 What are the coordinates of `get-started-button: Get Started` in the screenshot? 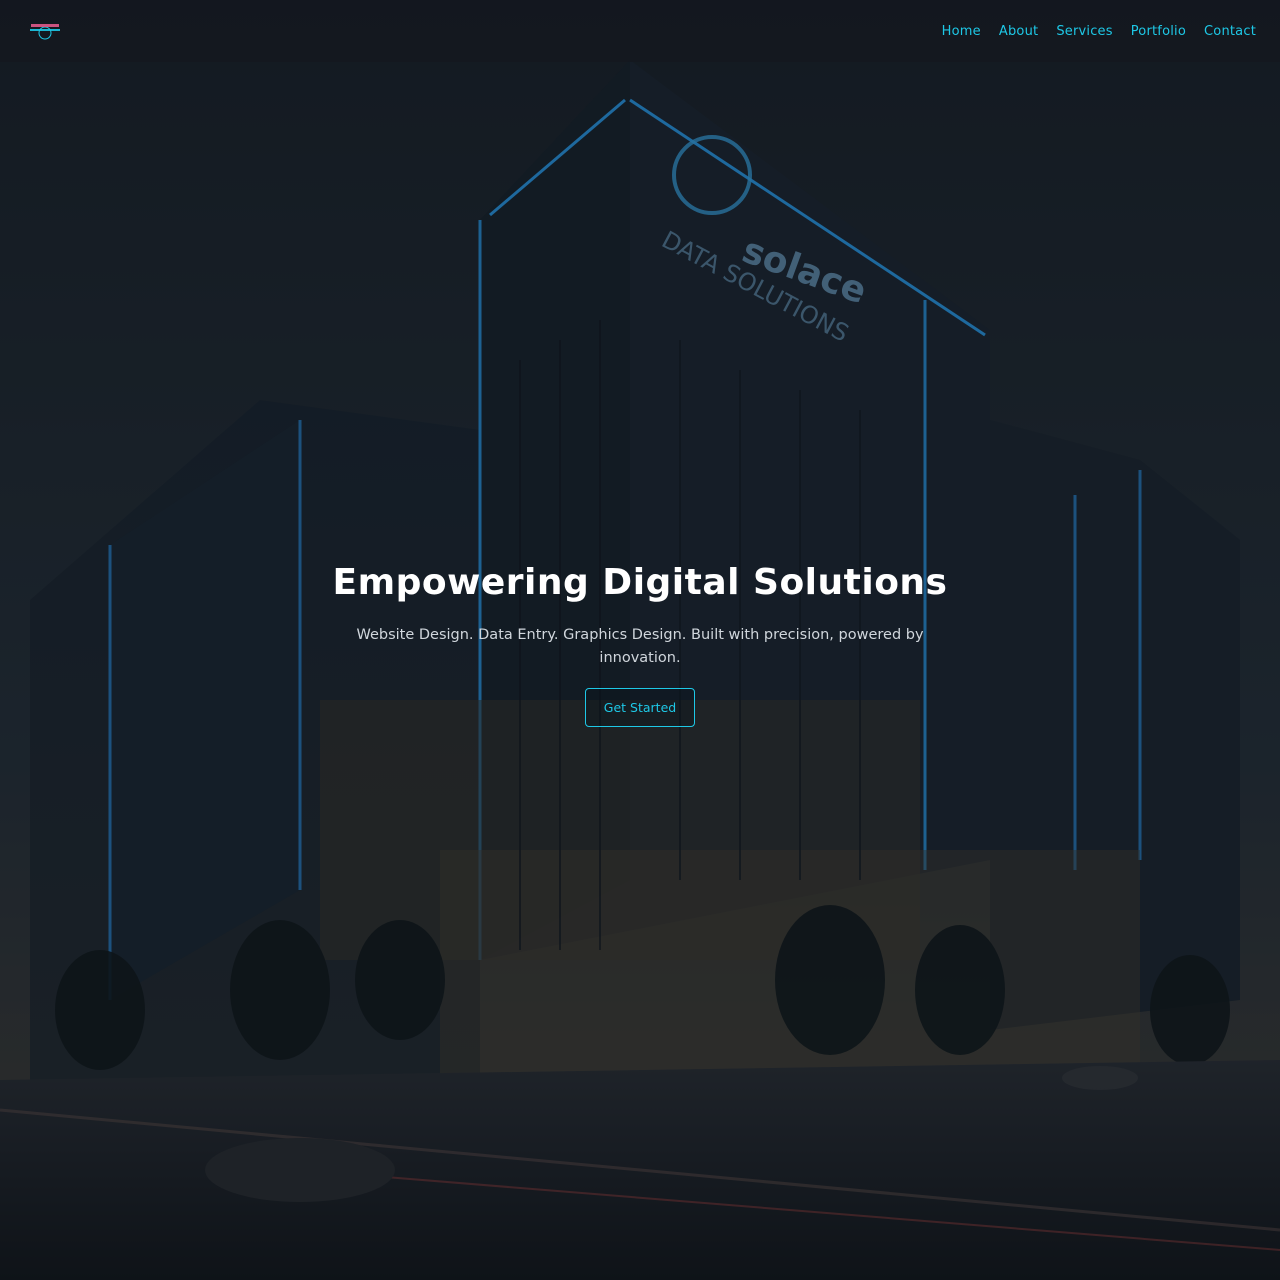 It's located at (640, 707).